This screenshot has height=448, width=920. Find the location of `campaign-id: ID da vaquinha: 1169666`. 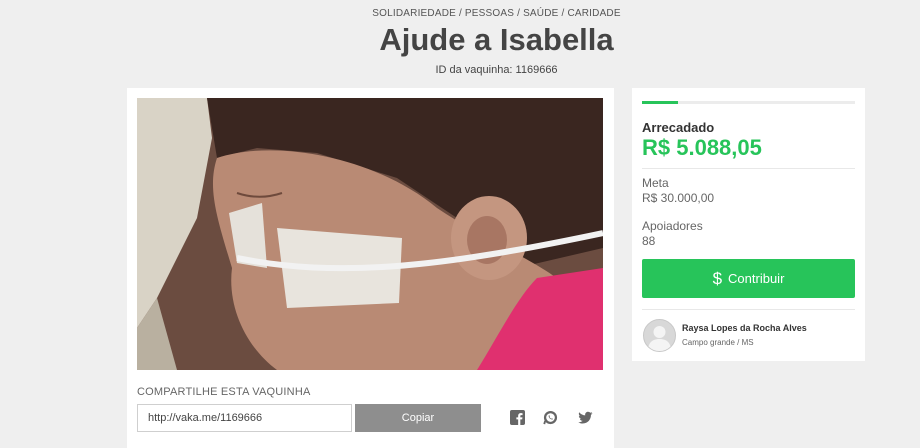

campaign-id: ID da vaquinha: 1169666 is located at coordinates (496, 70).